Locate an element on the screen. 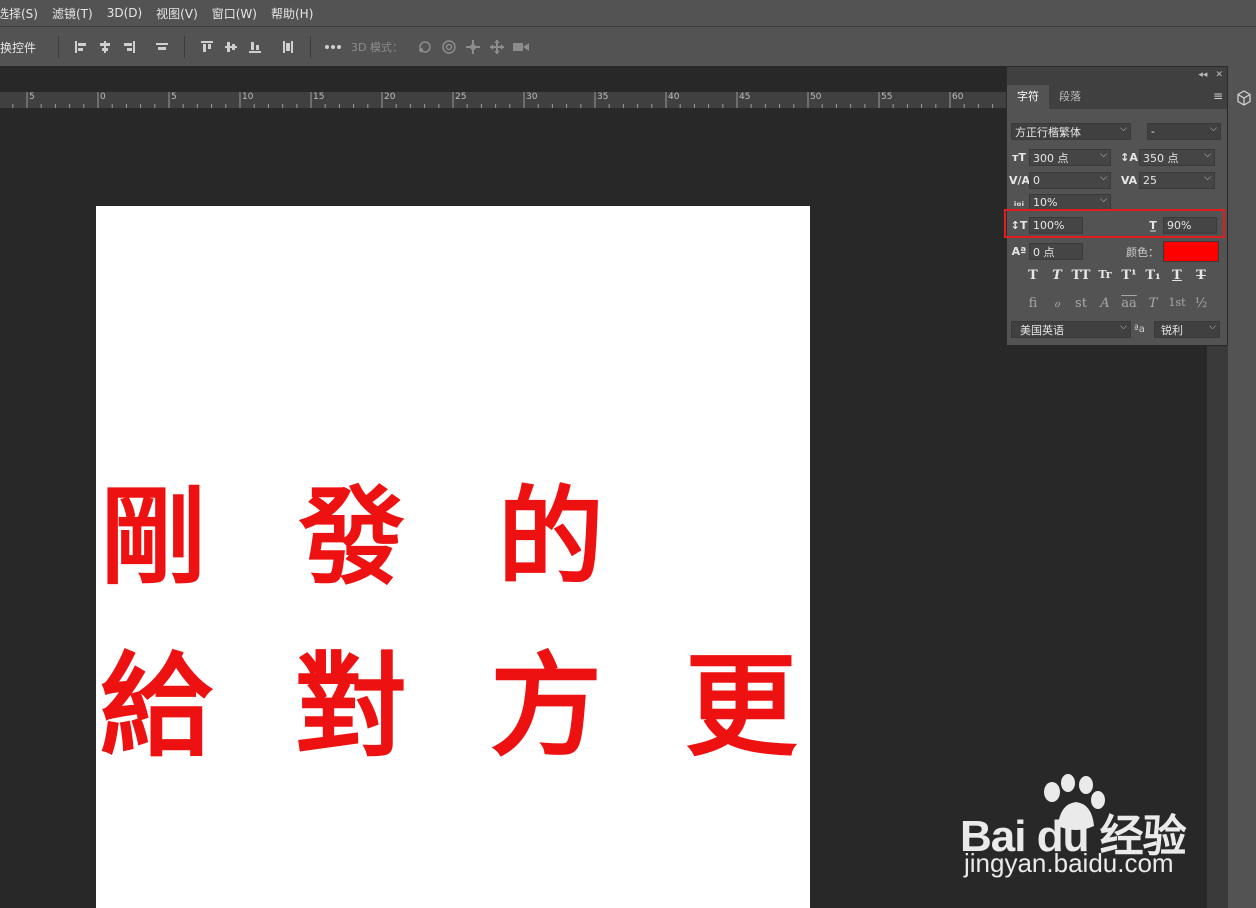 Image resolution: width=1256 pixels, height=908 pixels. color-swatch is located at coordinates (1191, 251).